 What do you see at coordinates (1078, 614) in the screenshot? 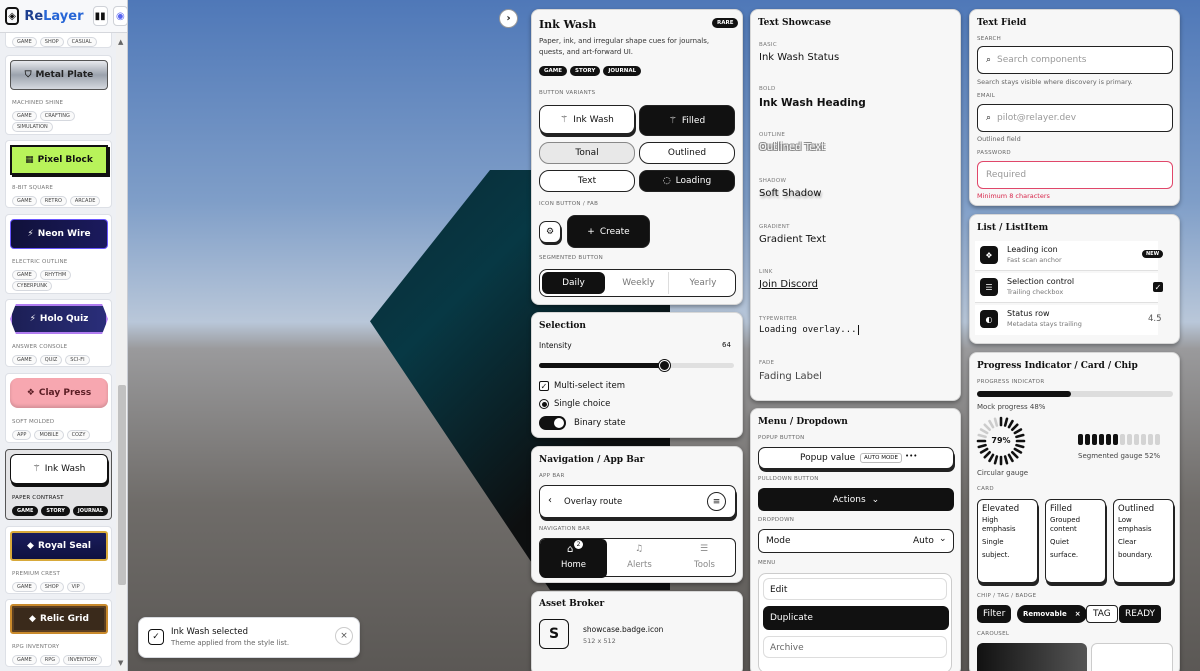
I see `close-icon: ×` at bounding box center [1078, 614].